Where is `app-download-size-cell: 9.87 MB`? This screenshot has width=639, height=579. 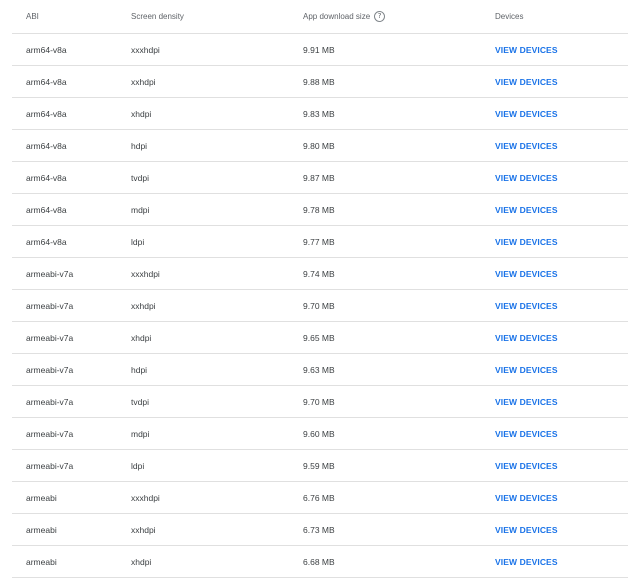 app-download-size-cell: 9.87 MB is located at coordinates (319, 177).